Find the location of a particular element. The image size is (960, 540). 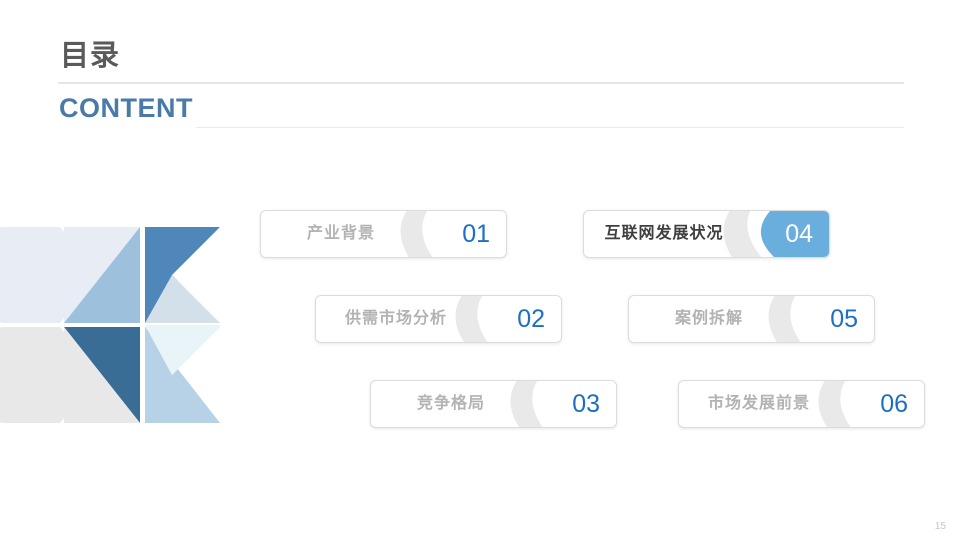

card-label: 互联网发展状况 is located at coordinates (664, 233).